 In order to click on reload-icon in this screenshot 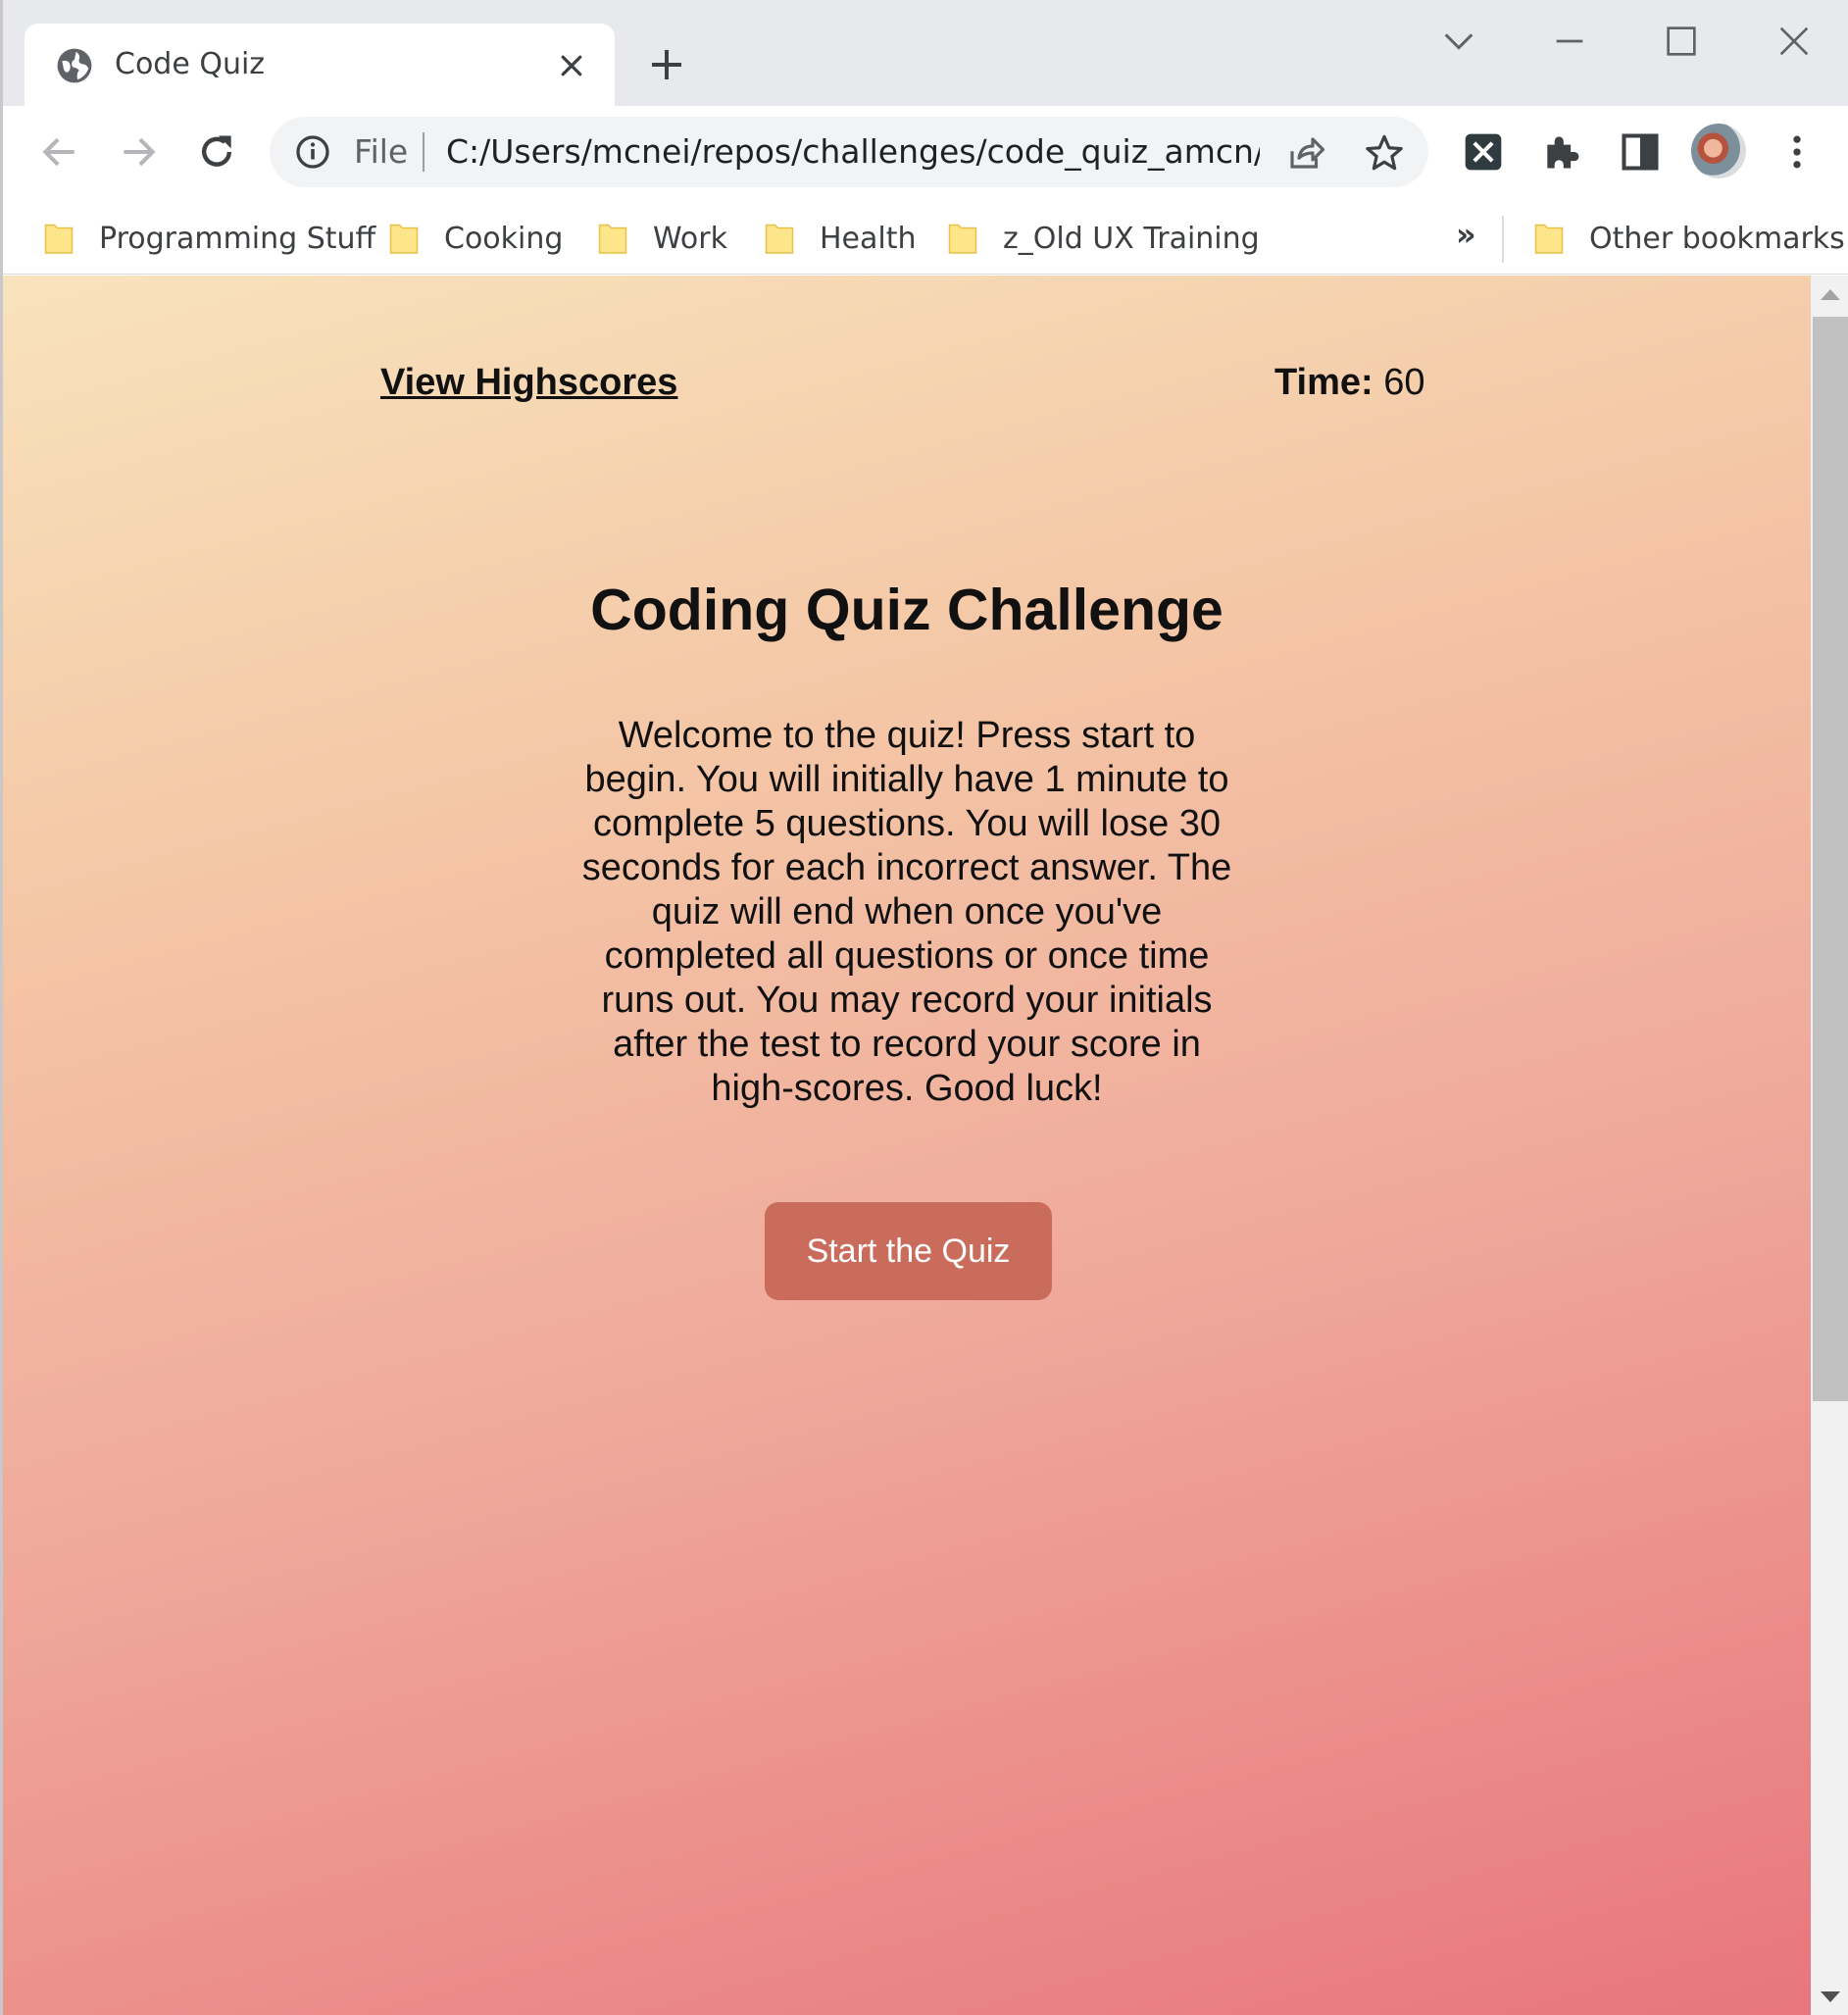, I will do `click(216, 152)`.